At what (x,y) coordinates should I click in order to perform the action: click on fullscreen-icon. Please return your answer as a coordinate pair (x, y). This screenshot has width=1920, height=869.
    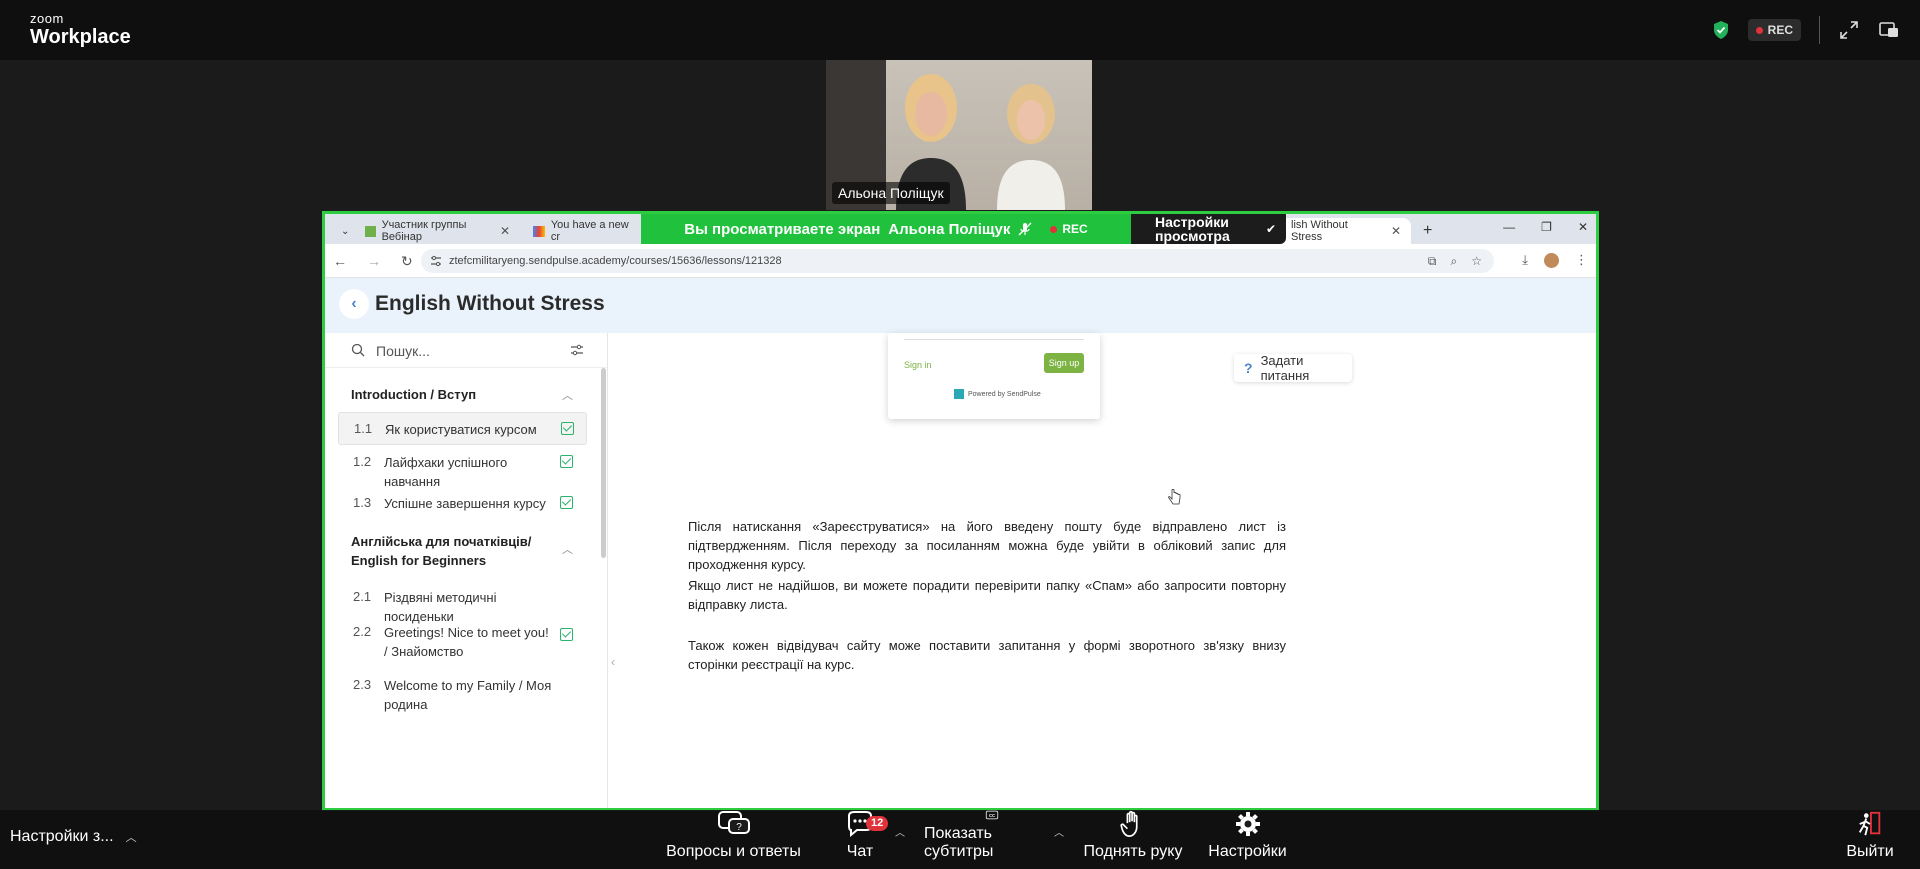
    Looking at the image, I should click on (1849, 30).